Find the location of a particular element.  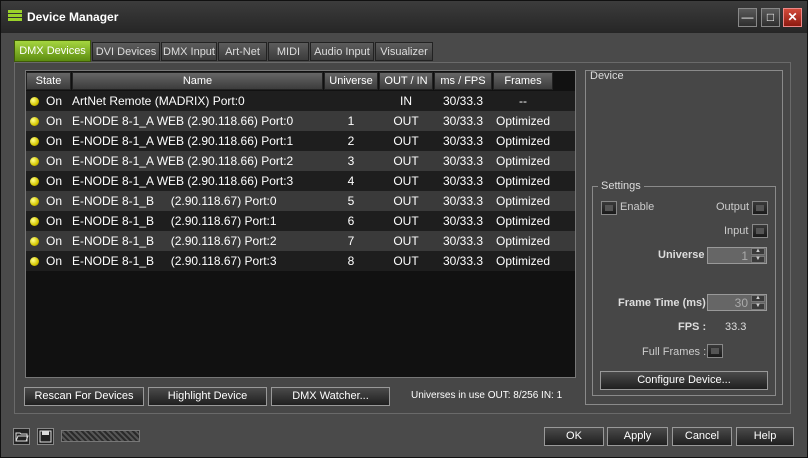

cell-name: ArtNet Remote (MADRIX) Port:0 is located at coordinates (158, 101).